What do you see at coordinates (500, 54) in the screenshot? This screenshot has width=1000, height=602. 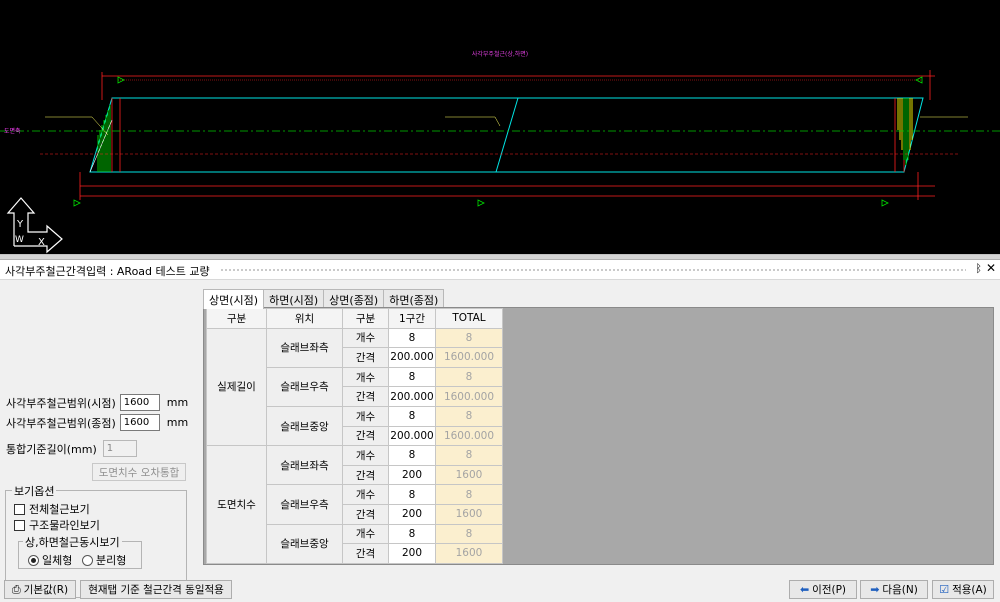 I see `drawing-title: 사각부주철근(상,하면)` at bounding box center [500, 54].